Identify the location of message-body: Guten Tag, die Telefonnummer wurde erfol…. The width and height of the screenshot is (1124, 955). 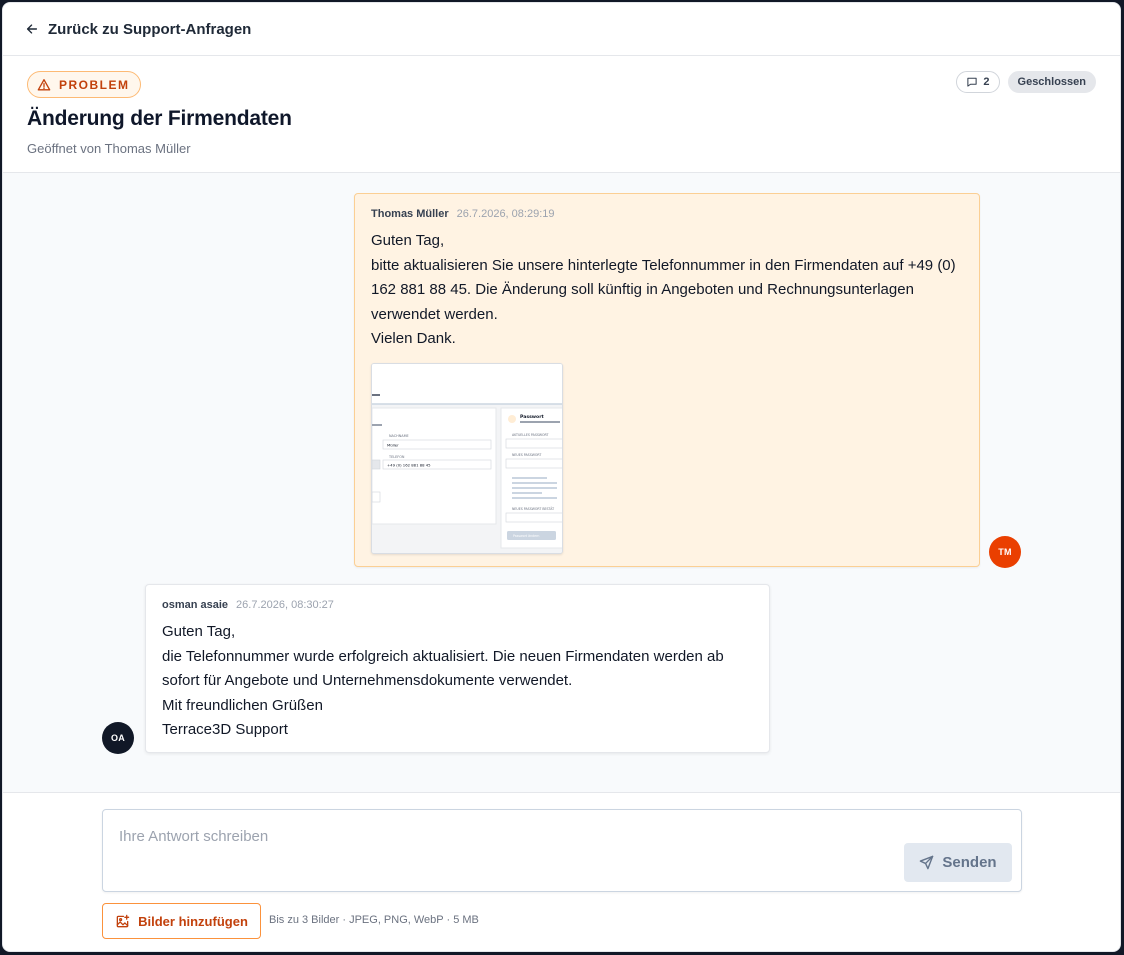
(457, 681).